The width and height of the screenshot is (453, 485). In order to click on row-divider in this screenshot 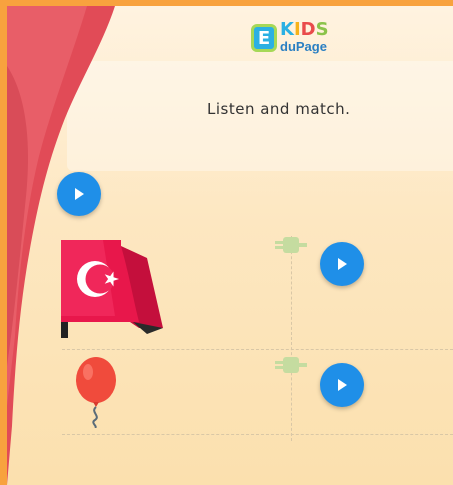, I will do `click(257, 349)`.